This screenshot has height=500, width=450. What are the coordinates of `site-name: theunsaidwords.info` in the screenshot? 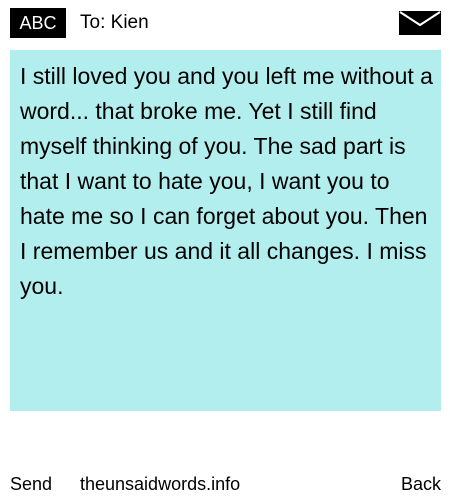 It's located at (160, 484).